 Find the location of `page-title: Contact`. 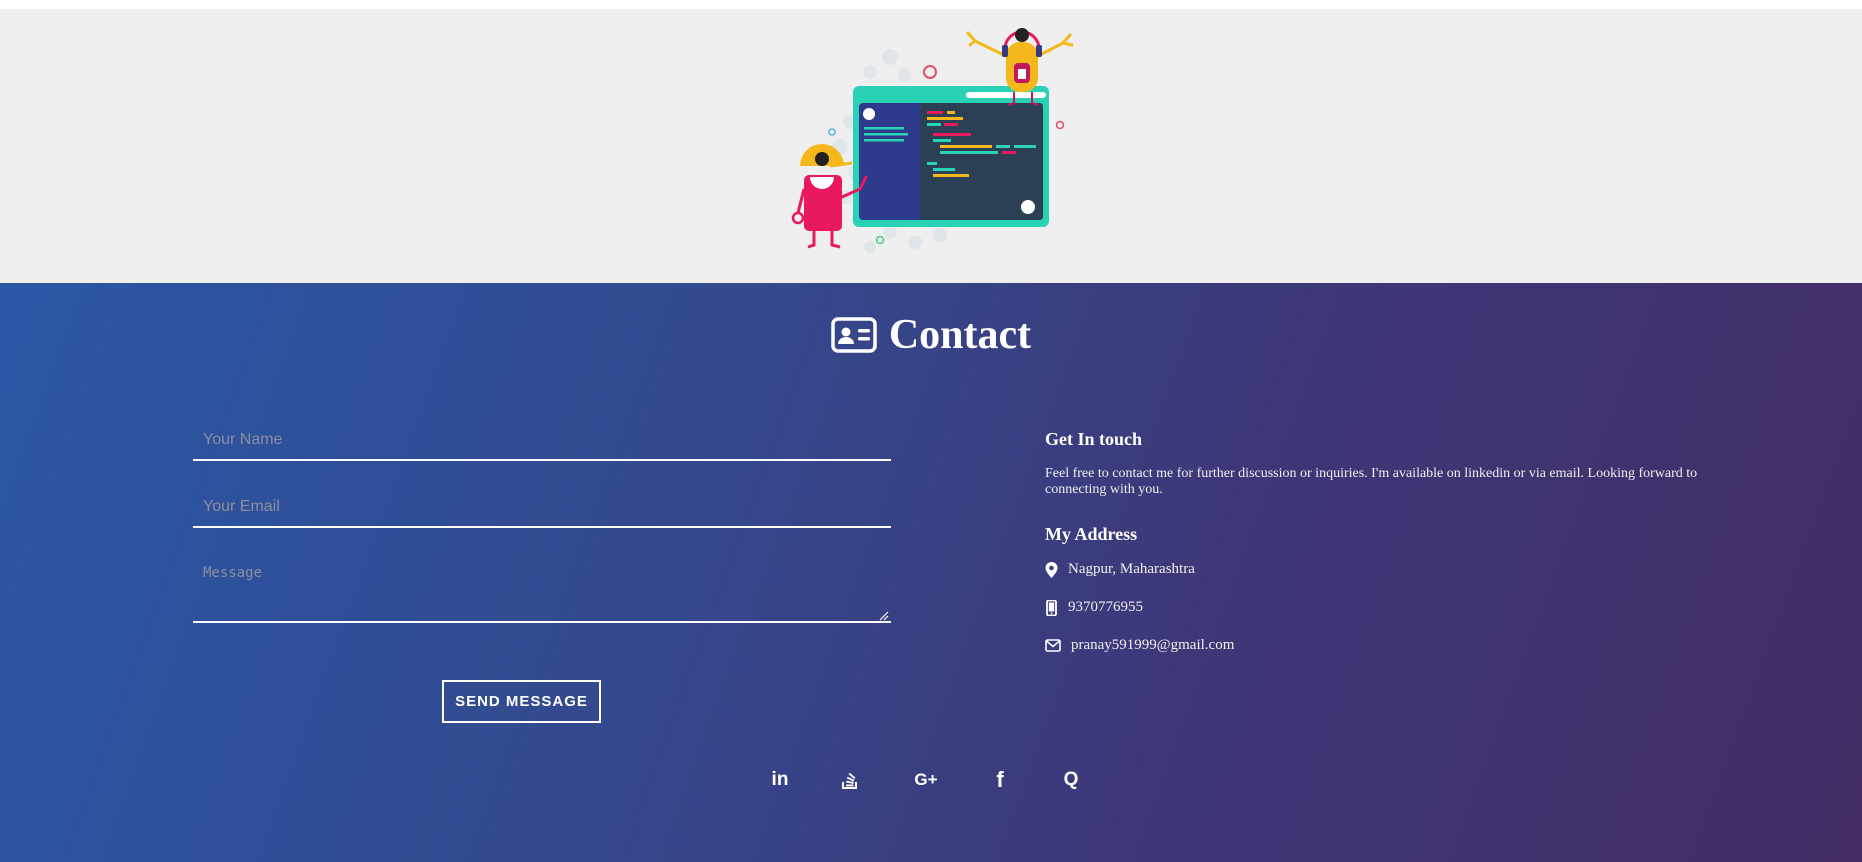

page-title: Contact is located at coordinates (931, 335).